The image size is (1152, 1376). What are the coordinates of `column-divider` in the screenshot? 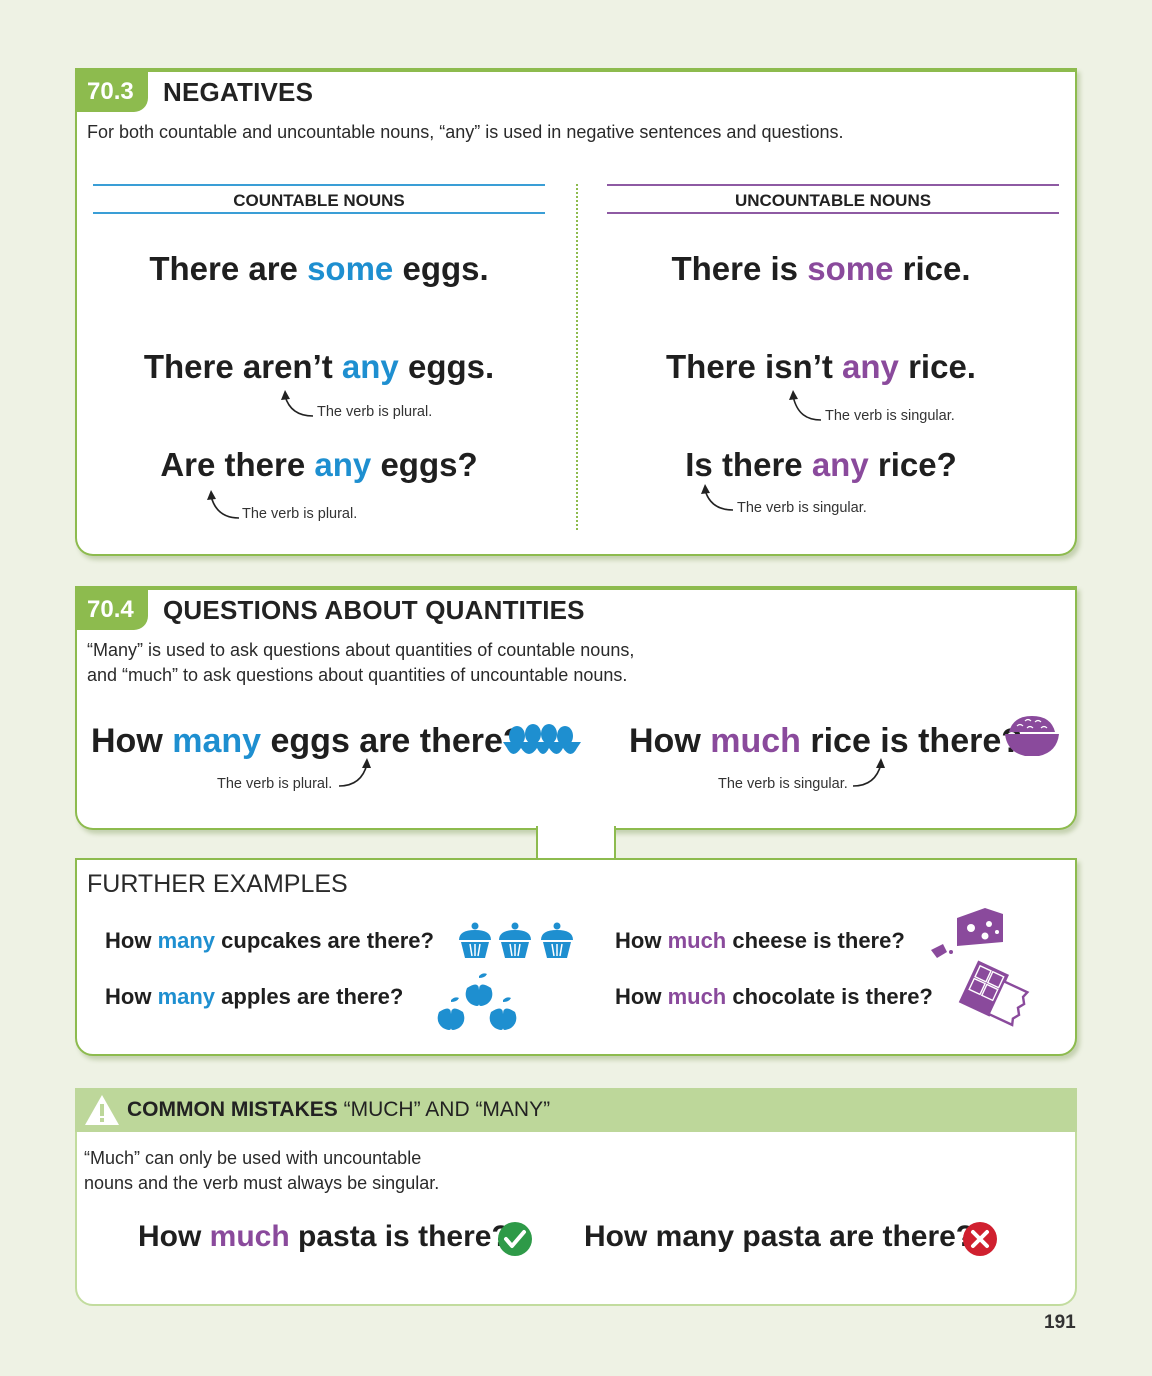 It's located at (577, 357).